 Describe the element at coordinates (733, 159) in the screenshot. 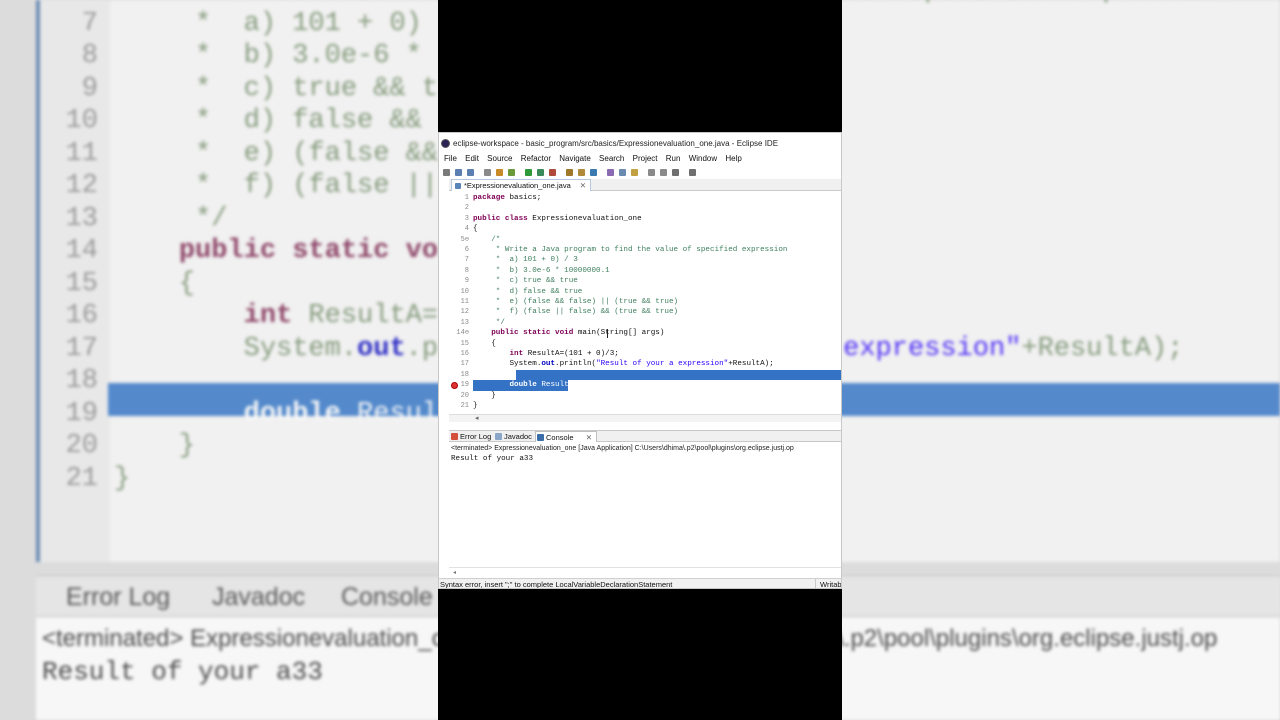

I see `menu-help: Help` at that location.